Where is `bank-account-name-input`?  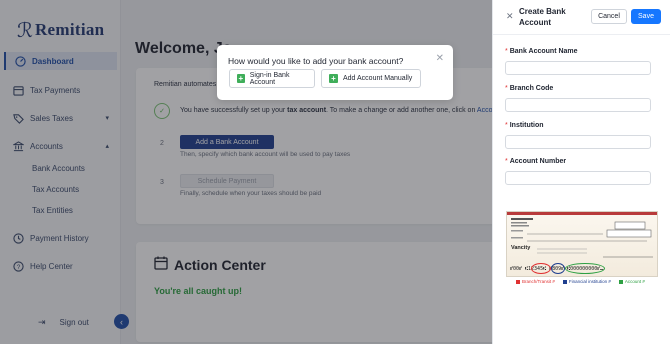 bank-account-name-input is located at coordinates (578, 68).